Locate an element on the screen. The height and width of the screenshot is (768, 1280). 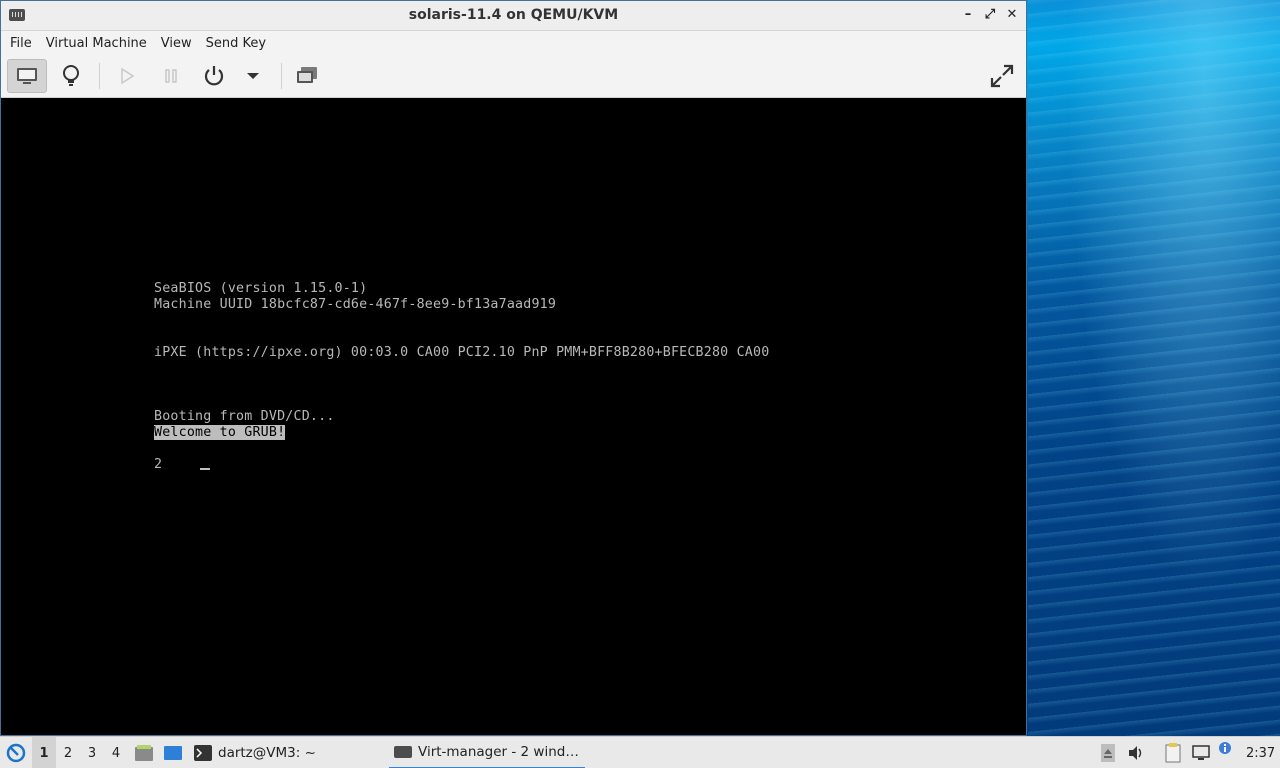
console-line-highlighted: Welcome to GRUB! is located at coordinates (220, 432).